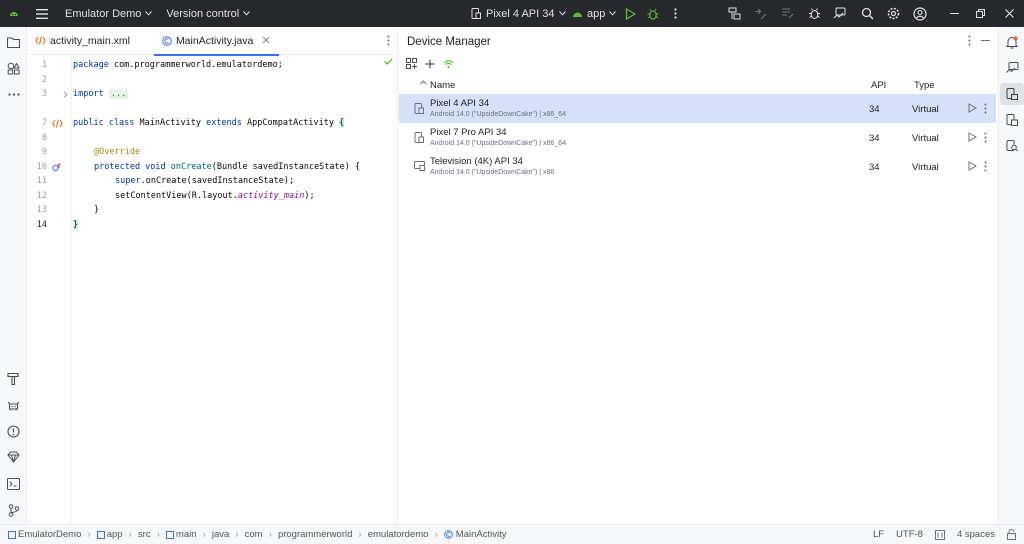  I want to click on matched-brace: {, so click(342, 123).